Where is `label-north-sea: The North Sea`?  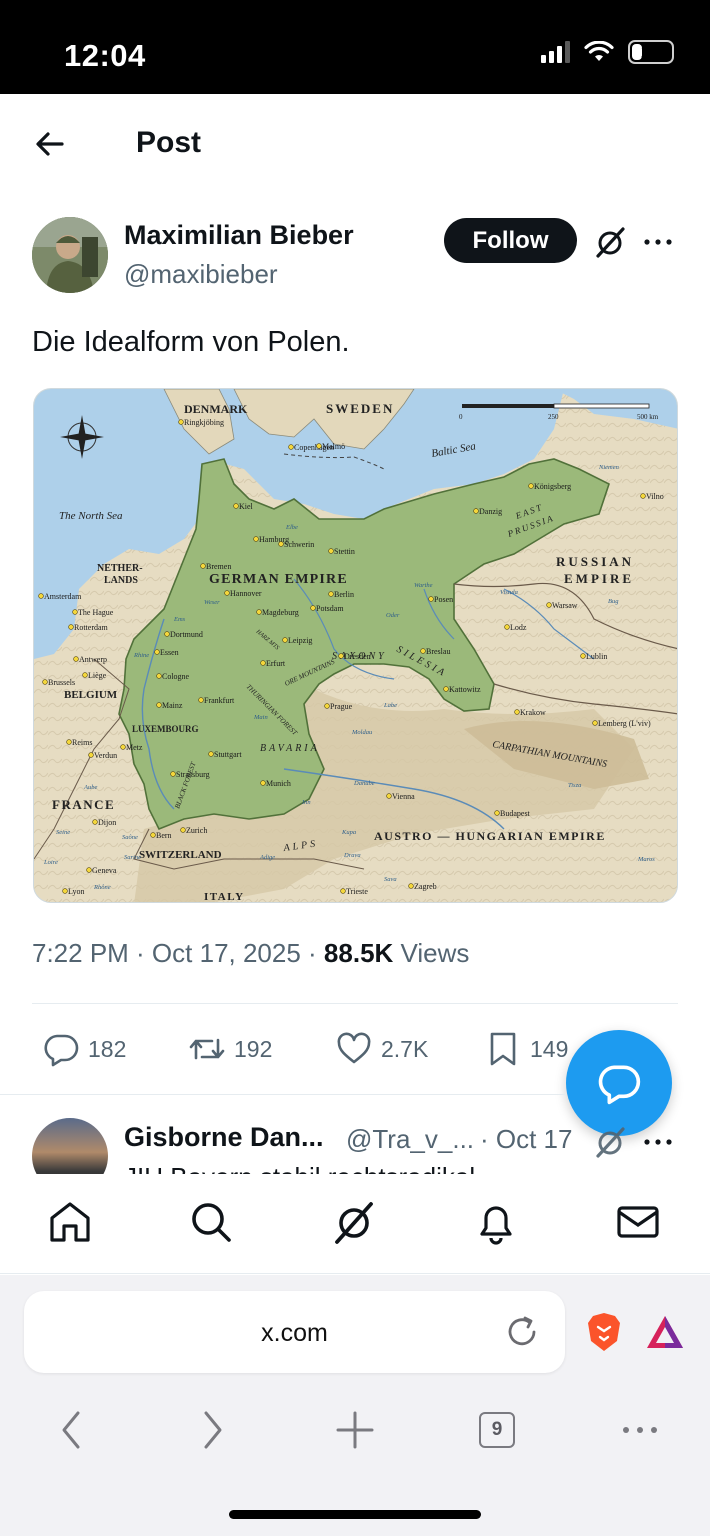
label-north-sea: The North Sea is located at coordinates (91, 516).